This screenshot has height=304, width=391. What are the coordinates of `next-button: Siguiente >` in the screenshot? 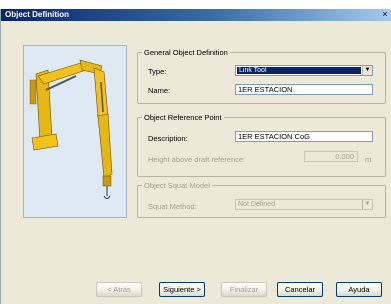 It's located at (182, 289).